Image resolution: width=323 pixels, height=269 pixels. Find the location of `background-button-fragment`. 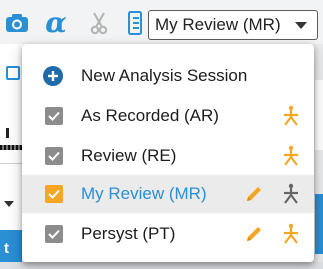

background-button-fragment is located at coordinates (319, 224).